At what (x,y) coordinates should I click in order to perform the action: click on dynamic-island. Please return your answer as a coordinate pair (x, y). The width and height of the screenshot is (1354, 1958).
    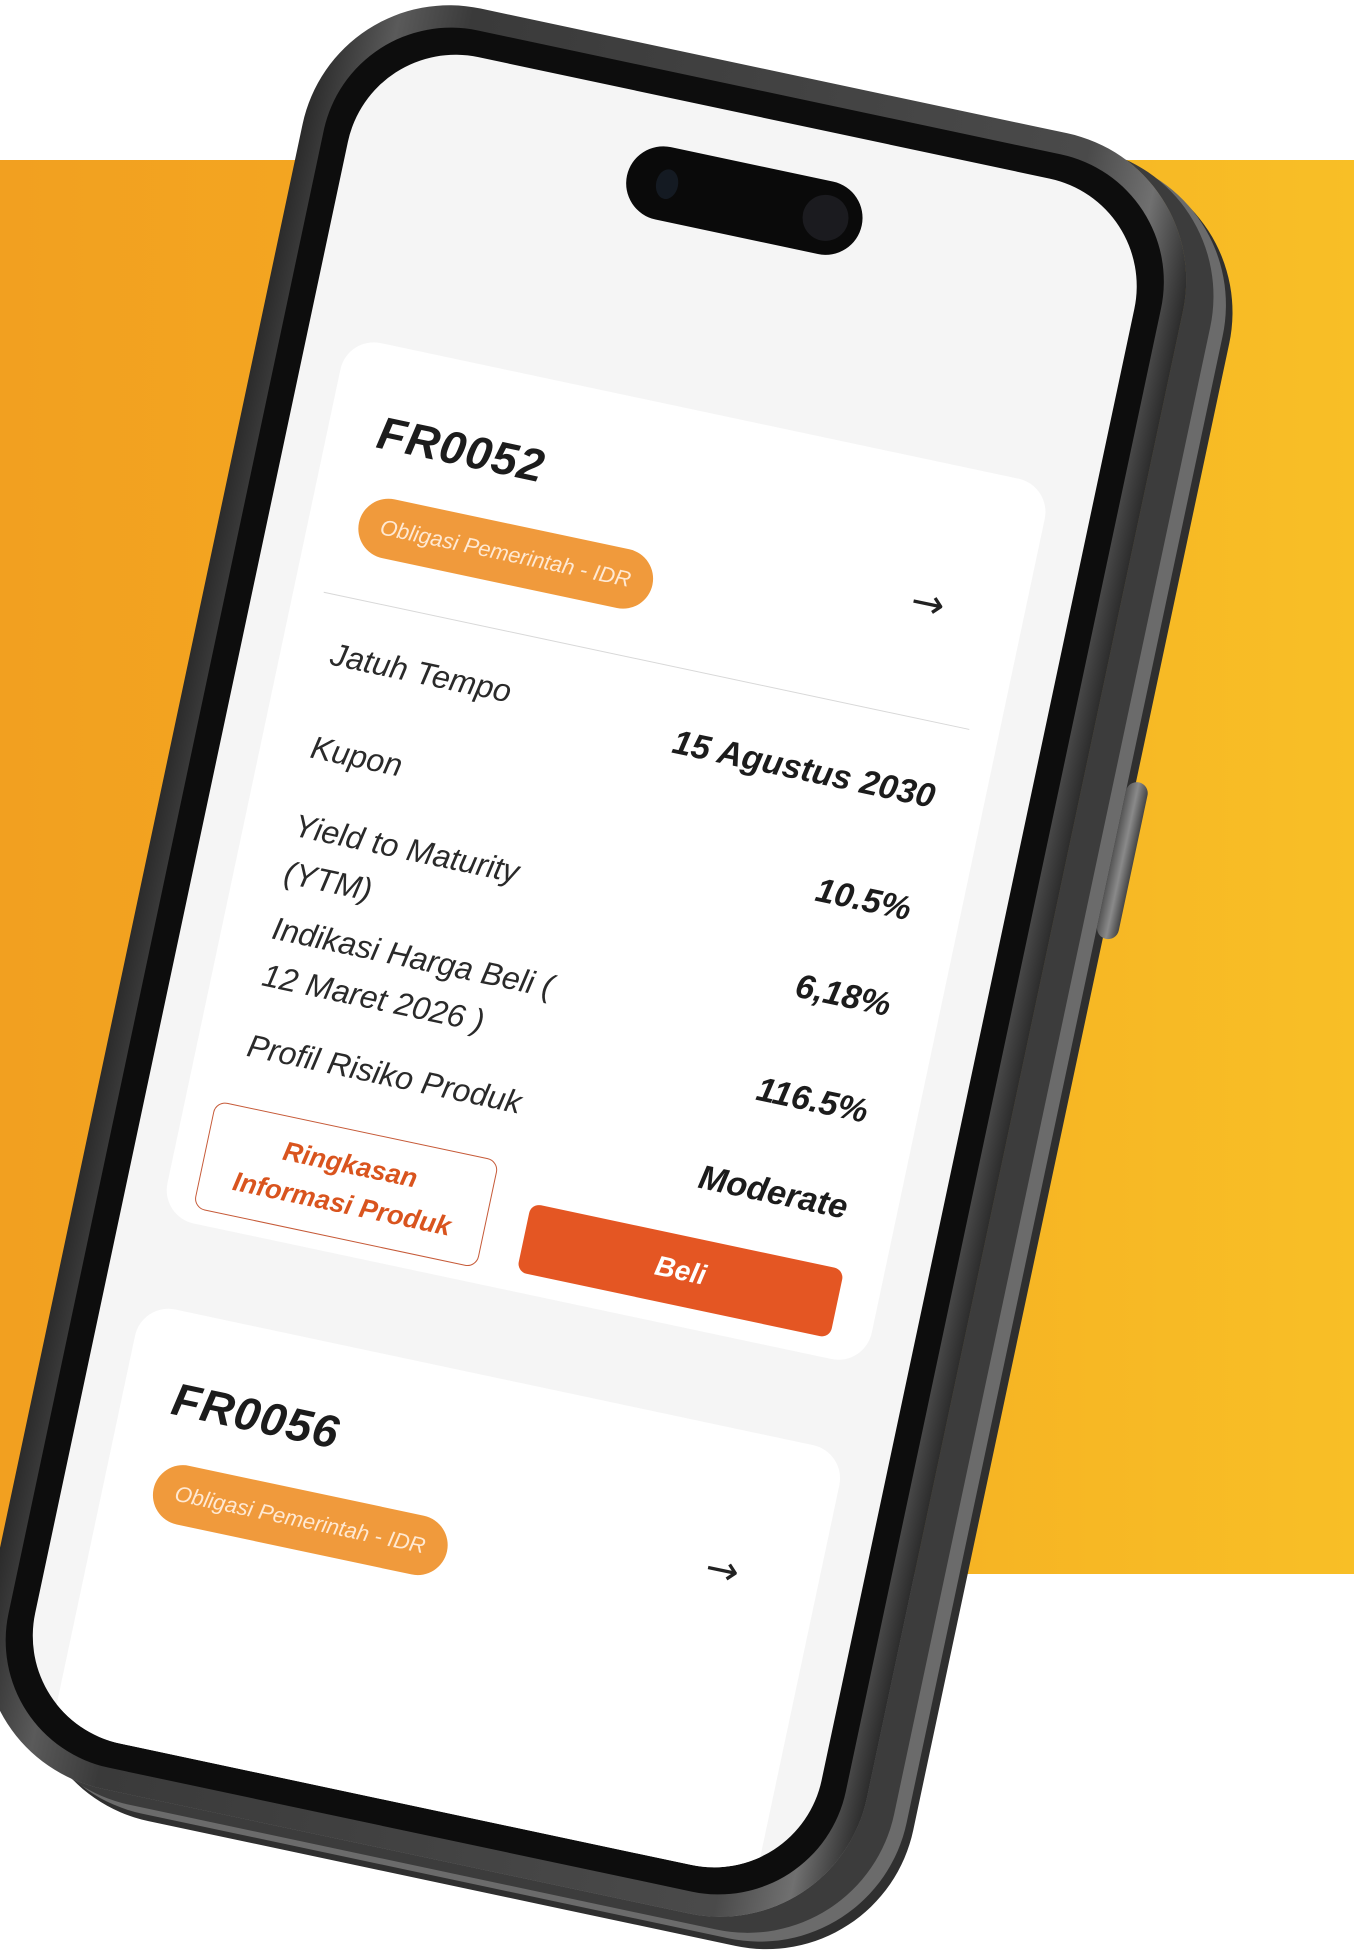
    Looking at the image, I should click on (744, 200).